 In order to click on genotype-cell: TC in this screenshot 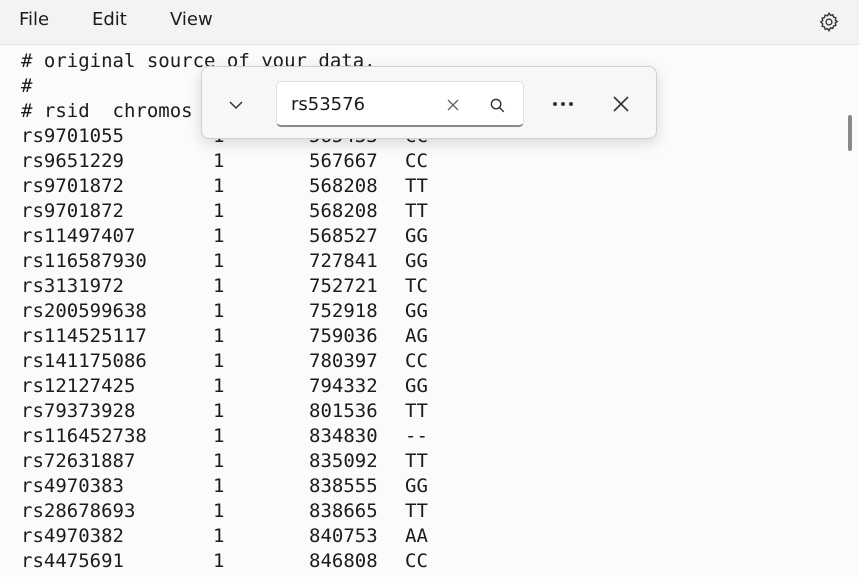, I will do `click(416, 286)`.